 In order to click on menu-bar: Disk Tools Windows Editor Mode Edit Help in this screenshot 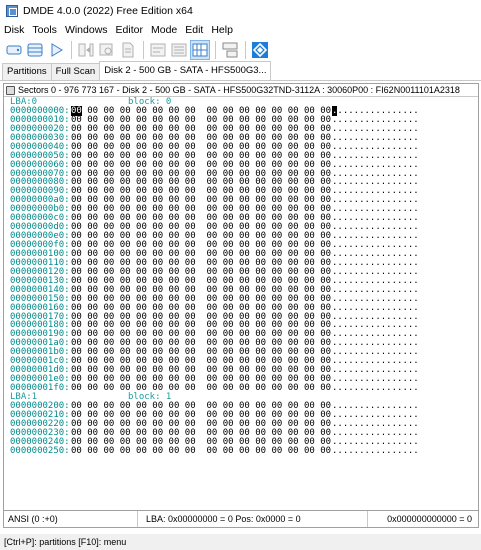, I will do `click(240, 29)`.